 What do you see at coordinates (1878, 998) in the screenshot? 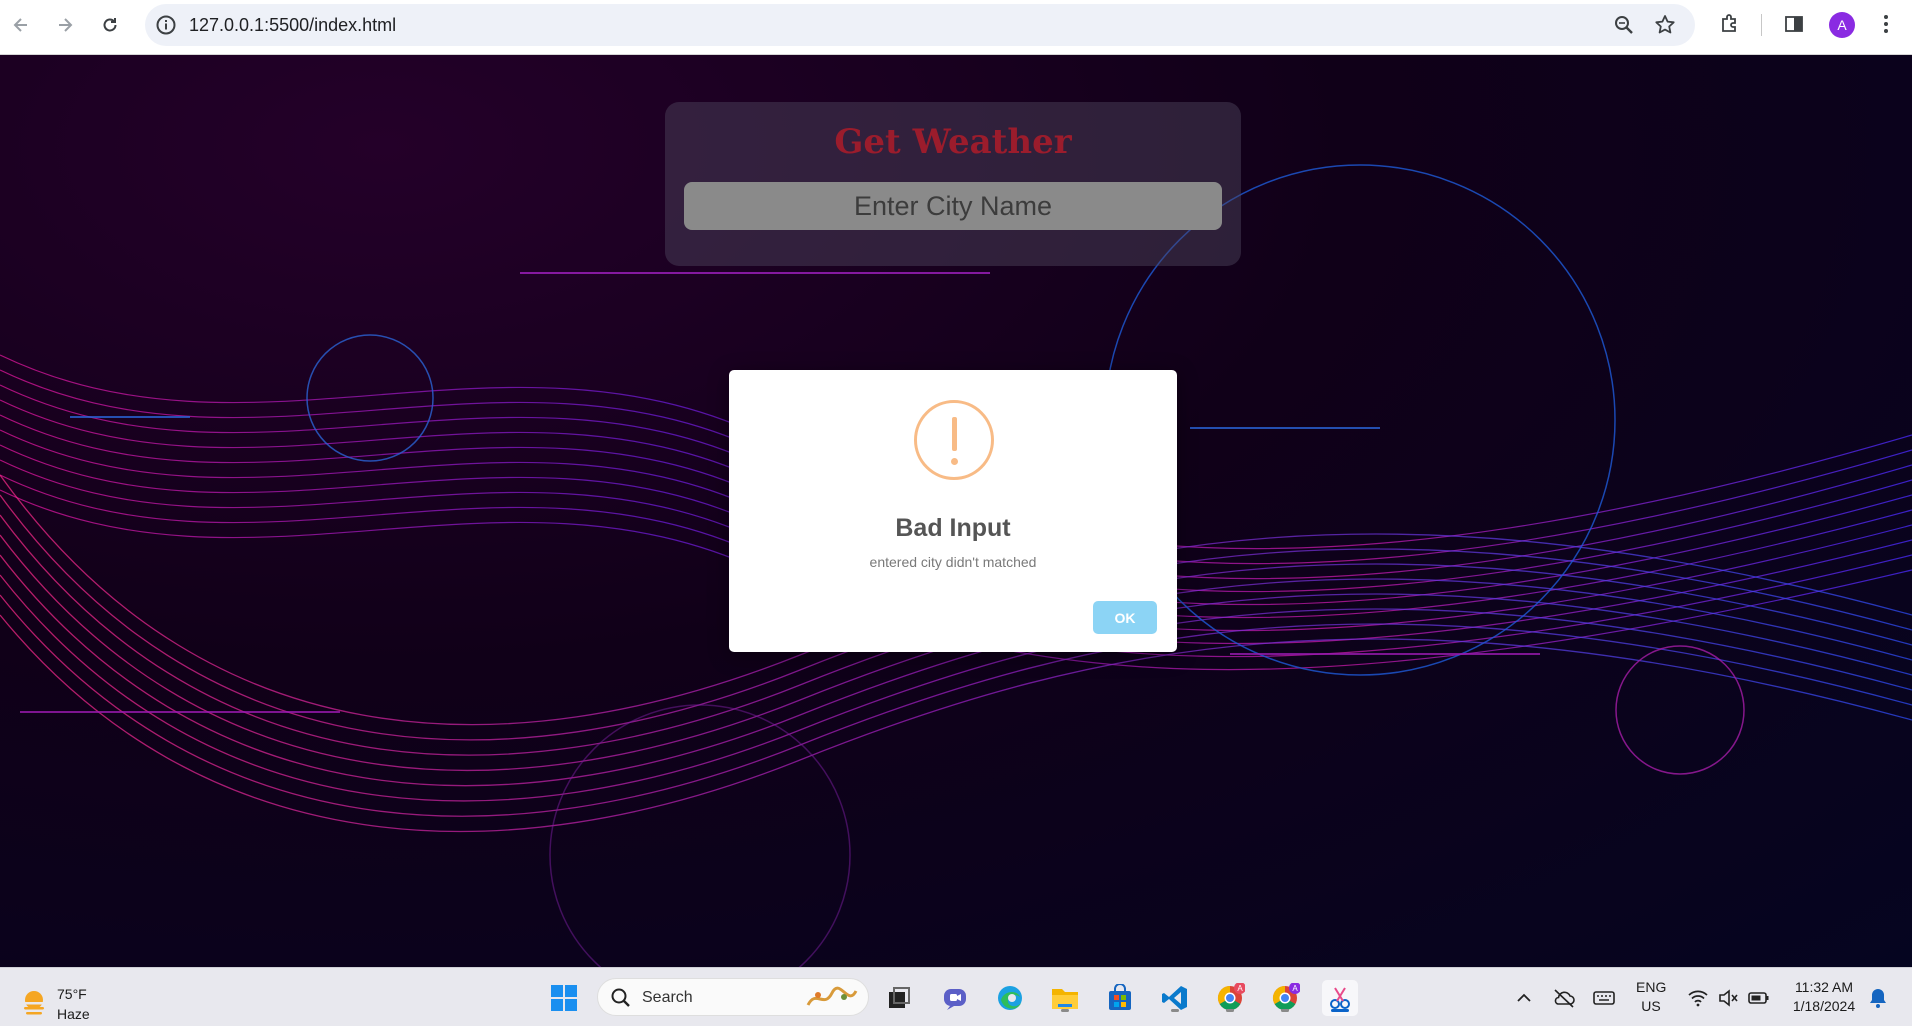
I see `notification-bell-icon` at bounding box center [1878, 998].